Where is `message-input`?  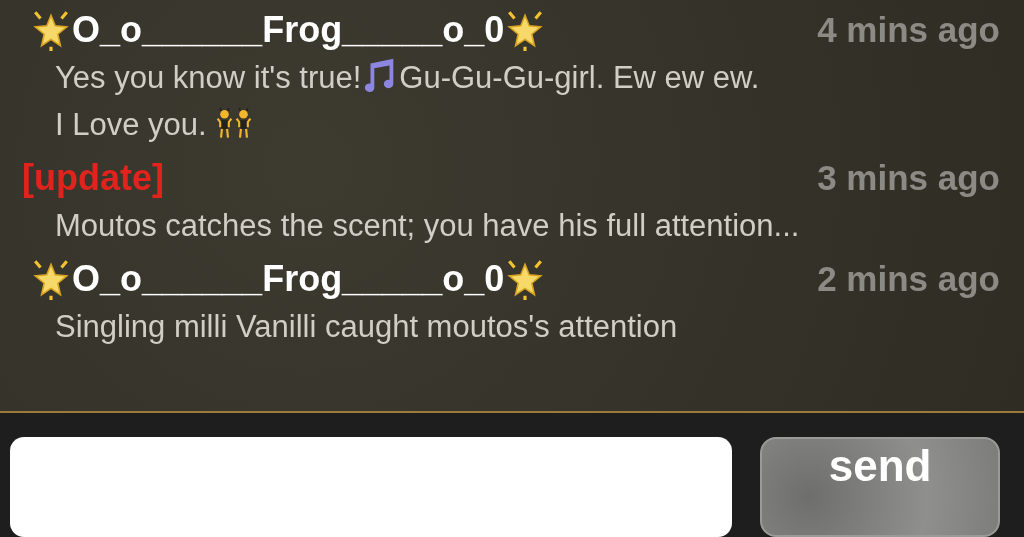
message-input is located at coordinates (371, 487).